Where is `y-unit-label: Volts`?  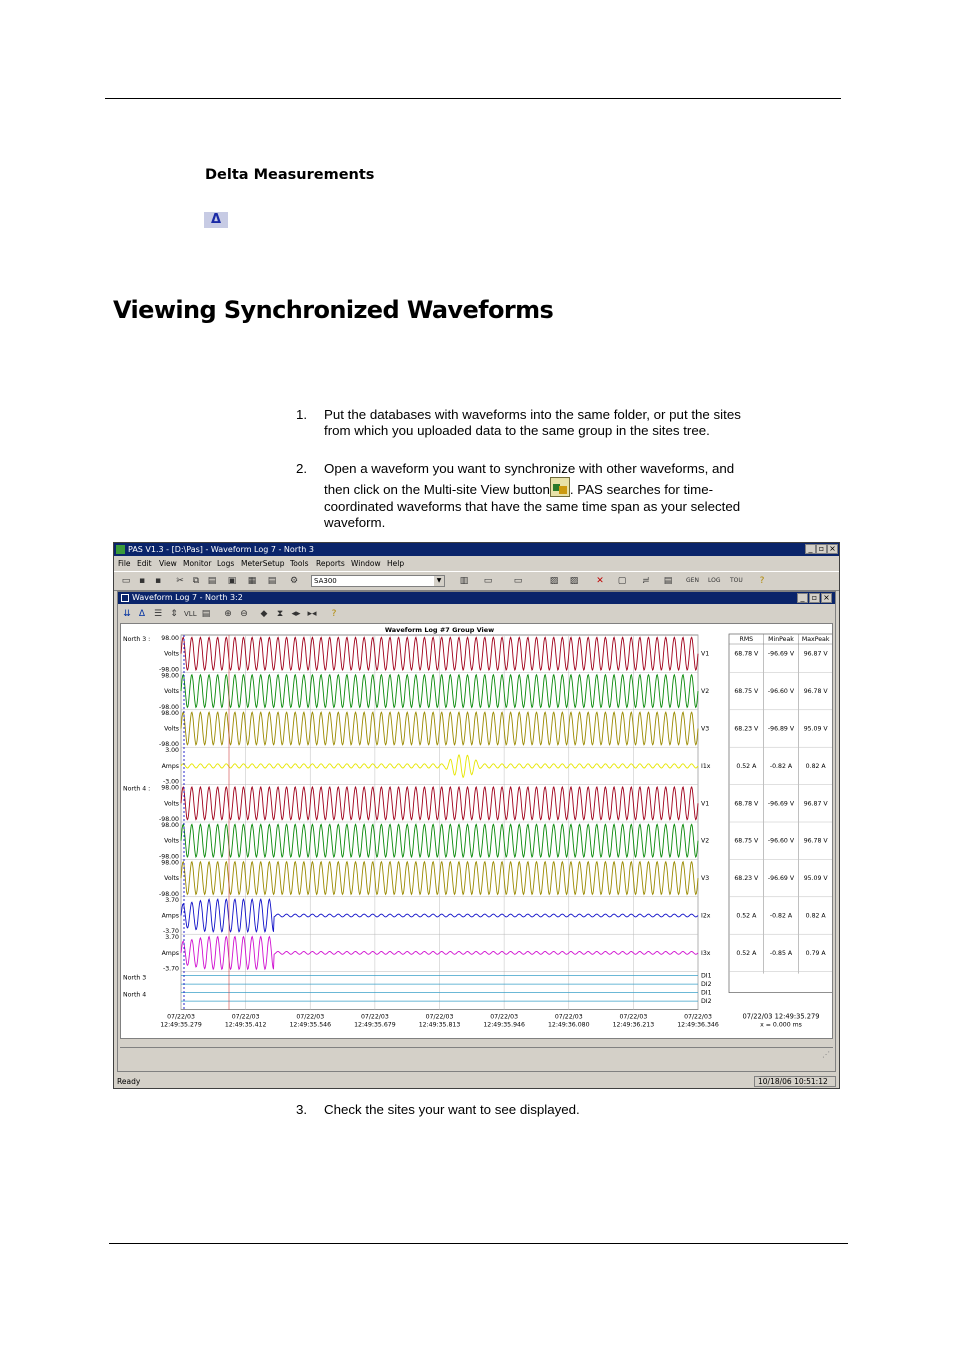
y-unit-label: Volts is located at coordinates (171, 654).